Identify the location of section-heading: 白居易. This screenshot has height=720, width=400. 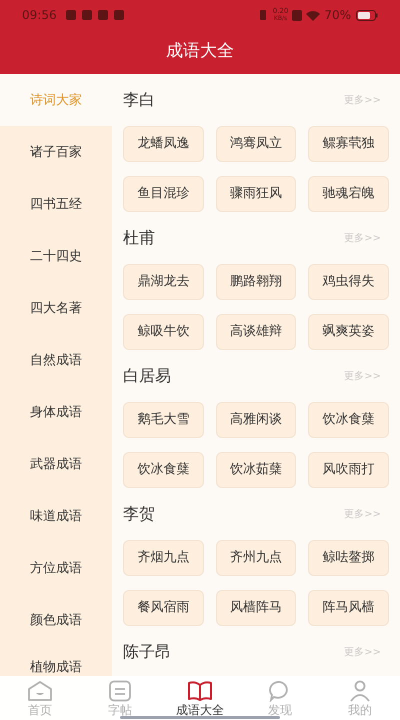
(147, 376).